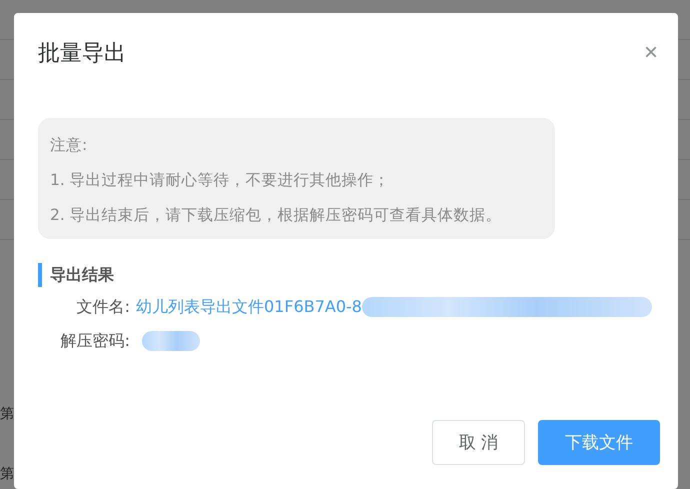 This screenshot has width=690, height=489. What do you see at coordinates (249, 307) in the screenshot?
I see `file-name-link: 幼儿列表导出文件01F6B7A0-8` at bounding box center [249, 307].